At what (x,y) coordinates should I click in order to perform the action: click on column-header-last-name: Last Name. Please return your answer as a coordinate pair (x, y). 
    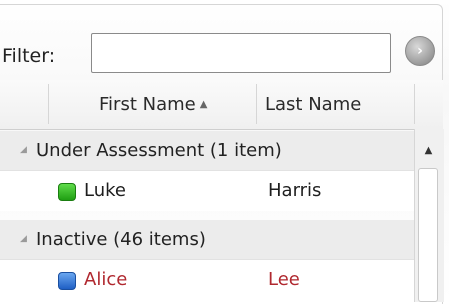
    Looking at the image, I should click on (313, 104).